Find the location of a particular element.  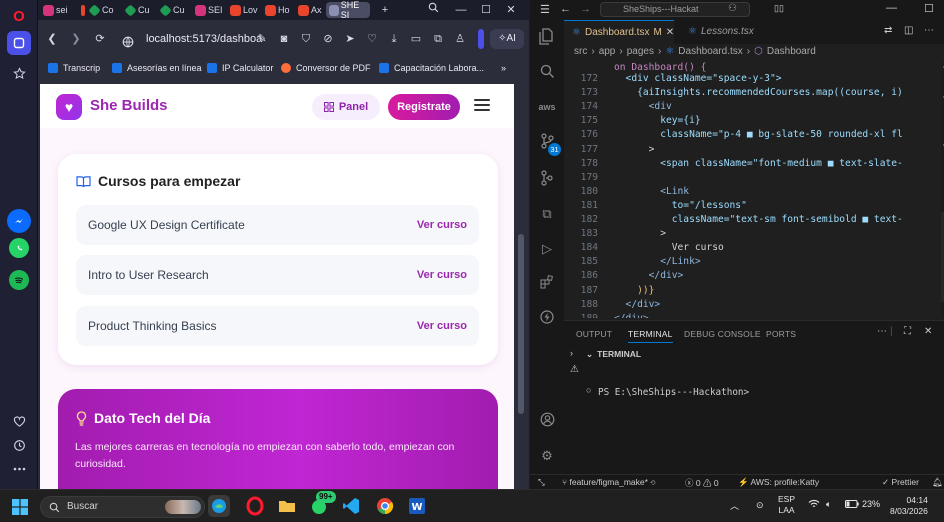

new-tab-button: + is located at coordinates (385, 10).